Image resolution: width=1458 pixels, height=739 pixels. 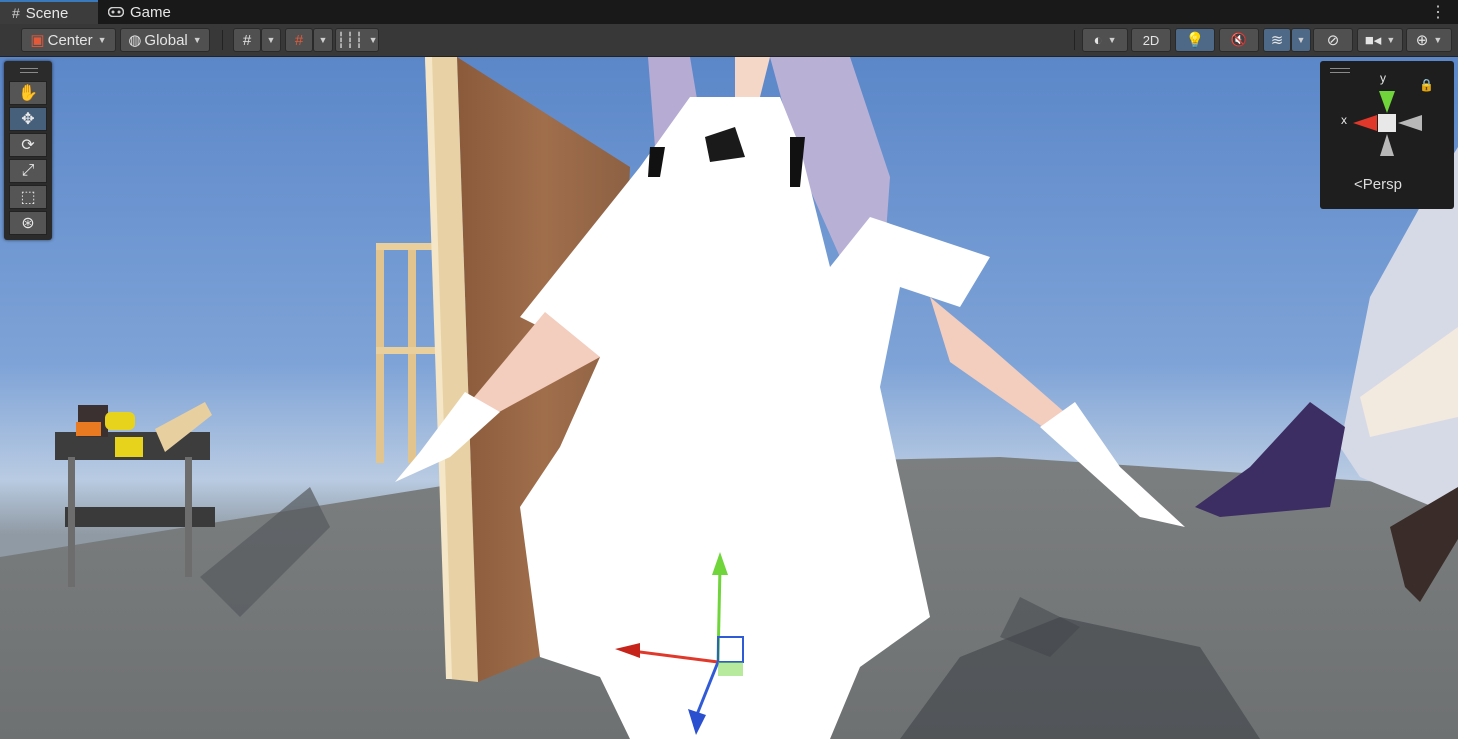 I want to click on orientation-gizmo: 🔒 y x <Persp, so click(x=1387, y=135).